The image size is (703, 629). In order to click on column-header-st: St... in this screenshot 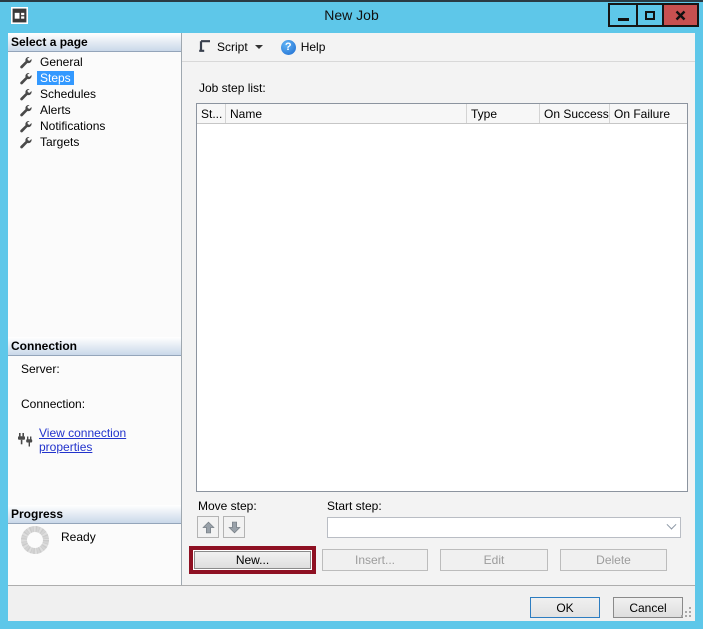, I will do `click(211, 113)`.